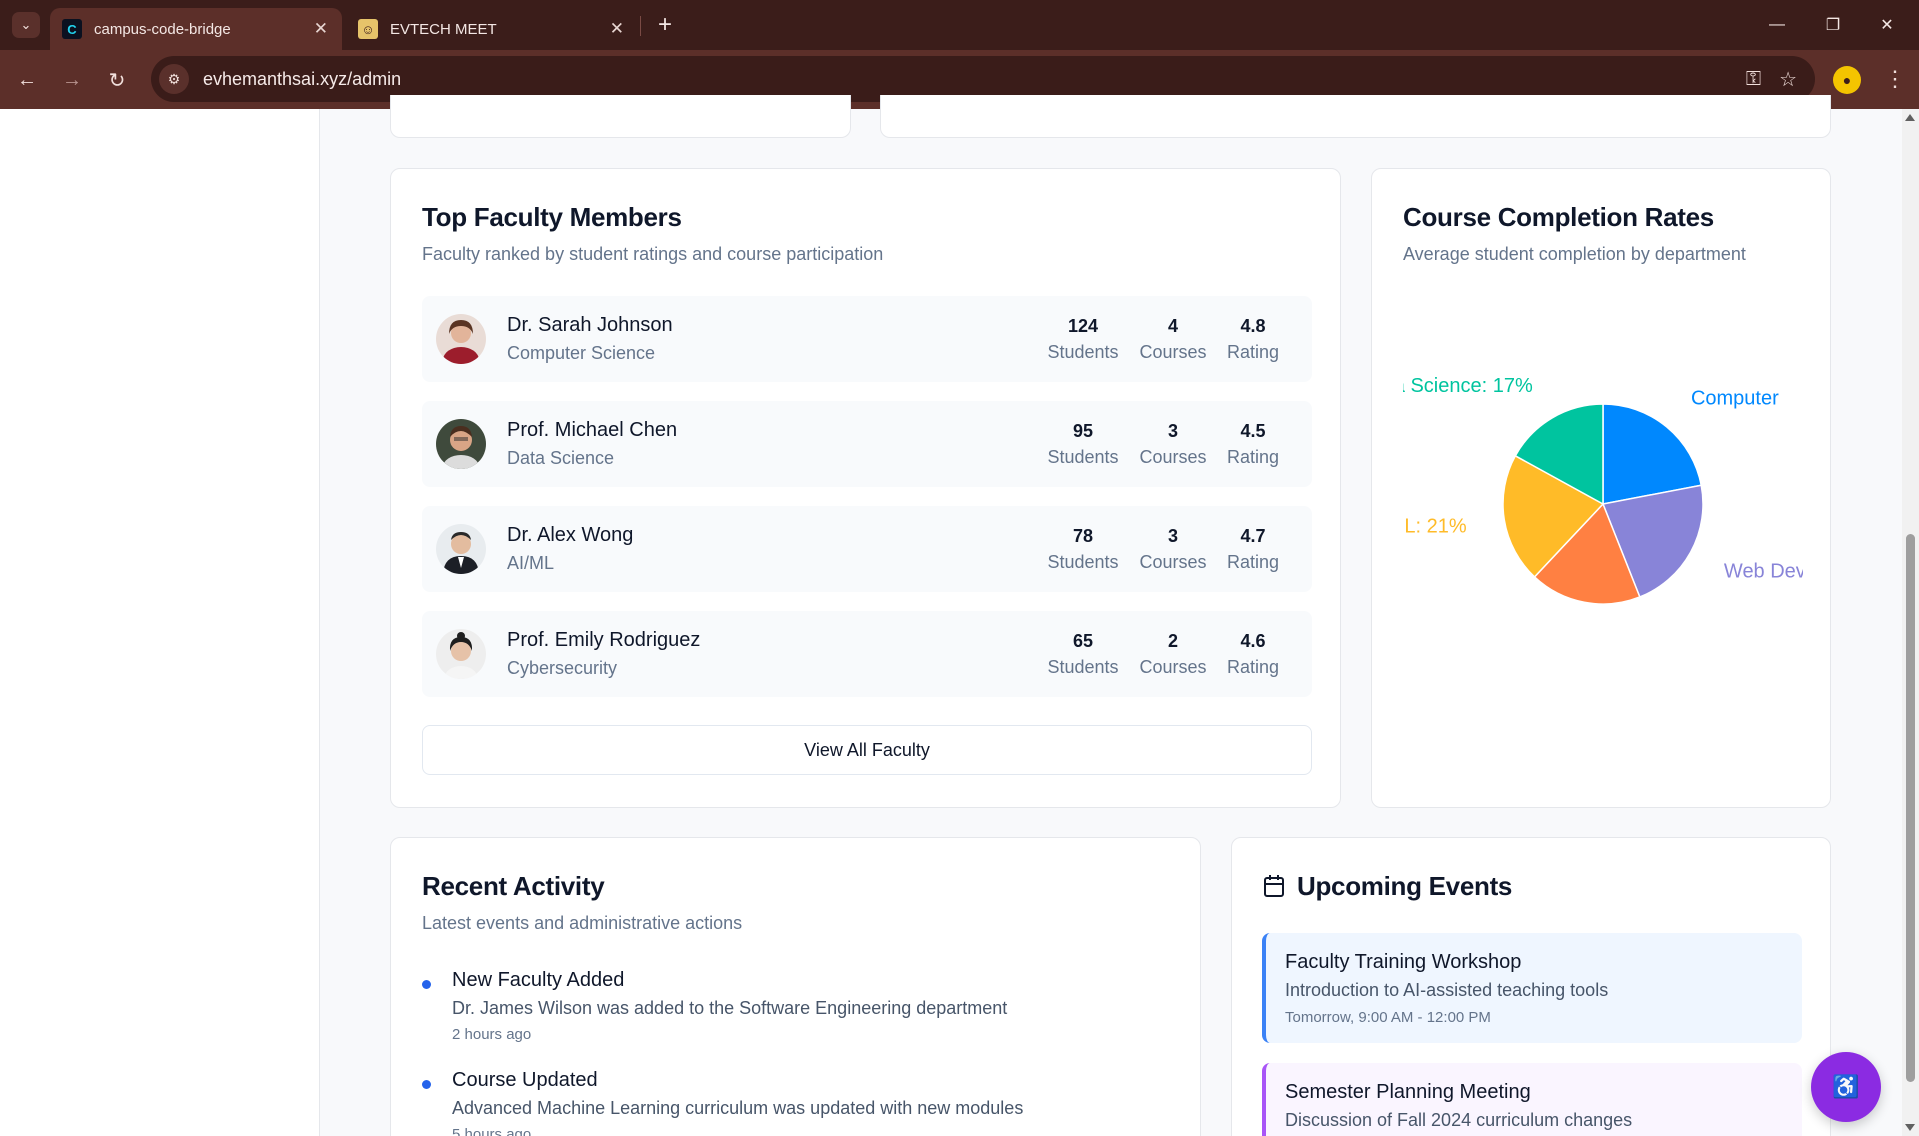  I want to click on faculty-department: Cybersecurity, so click(562, 668).